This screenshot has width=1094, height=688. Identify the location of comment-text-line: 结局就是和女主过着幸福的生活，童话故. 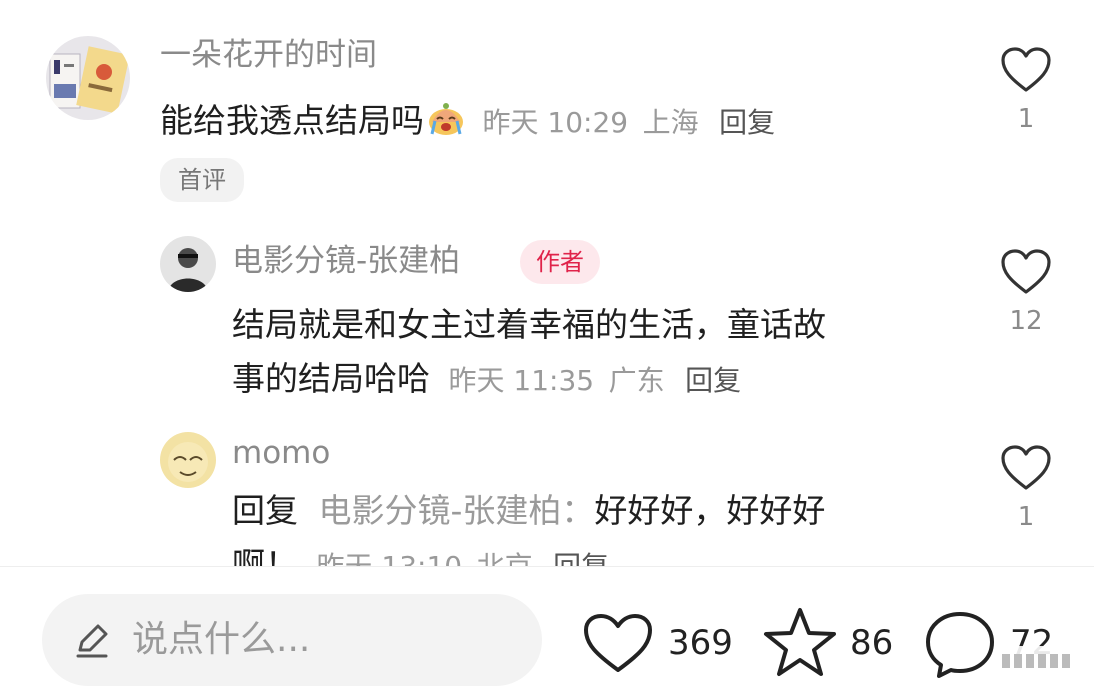
(529, 324).